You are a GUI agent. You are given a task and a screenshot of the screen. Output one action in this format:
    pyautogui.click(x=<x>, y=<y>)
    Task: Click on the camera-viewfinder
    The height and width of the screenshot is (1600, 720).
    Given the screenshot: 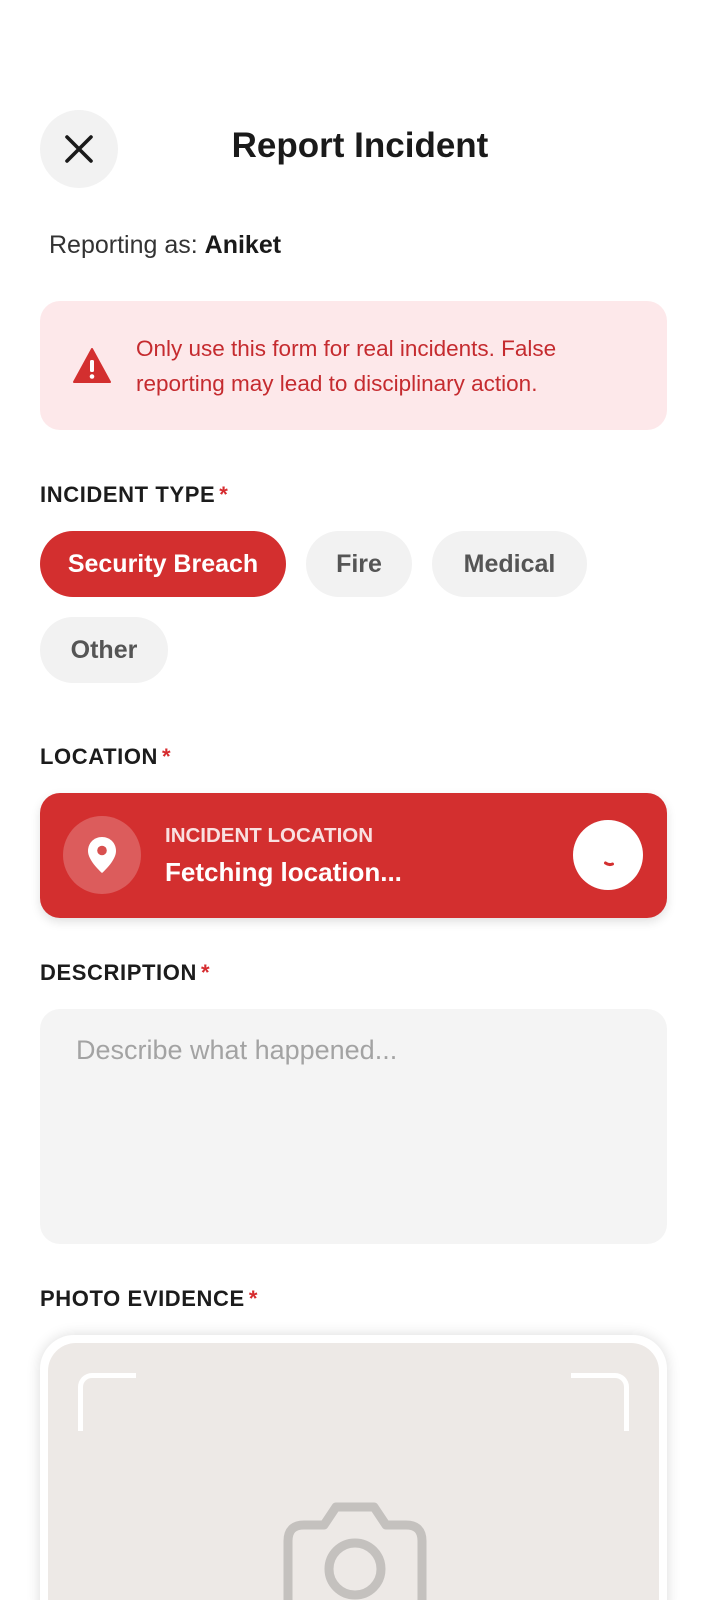 What is the action you would take?
    pyautogui.click(x=353, y=1471)
    